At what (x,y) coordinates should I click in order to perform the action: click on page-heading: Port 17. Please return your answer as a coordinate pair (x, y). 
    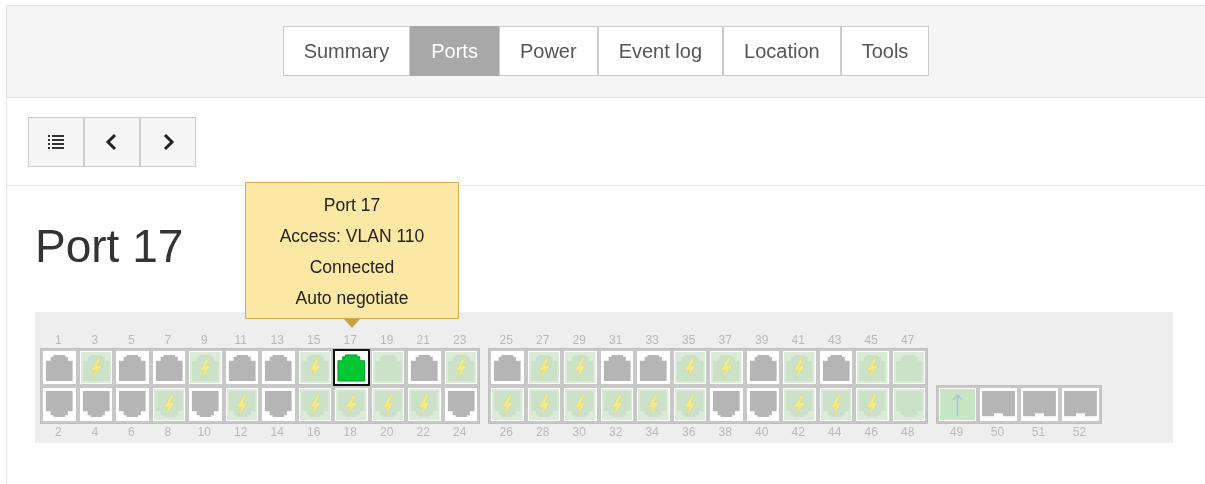
    Looking at the image, I should click on (109, 246).